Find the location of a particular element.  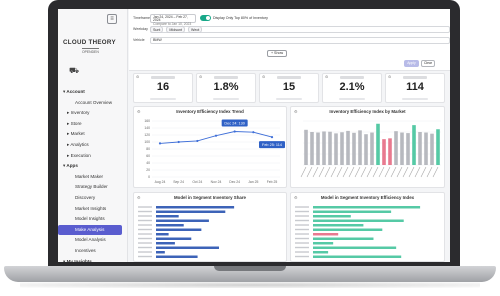

sidebar-item: Incentives is located at coordinates (93, 251).